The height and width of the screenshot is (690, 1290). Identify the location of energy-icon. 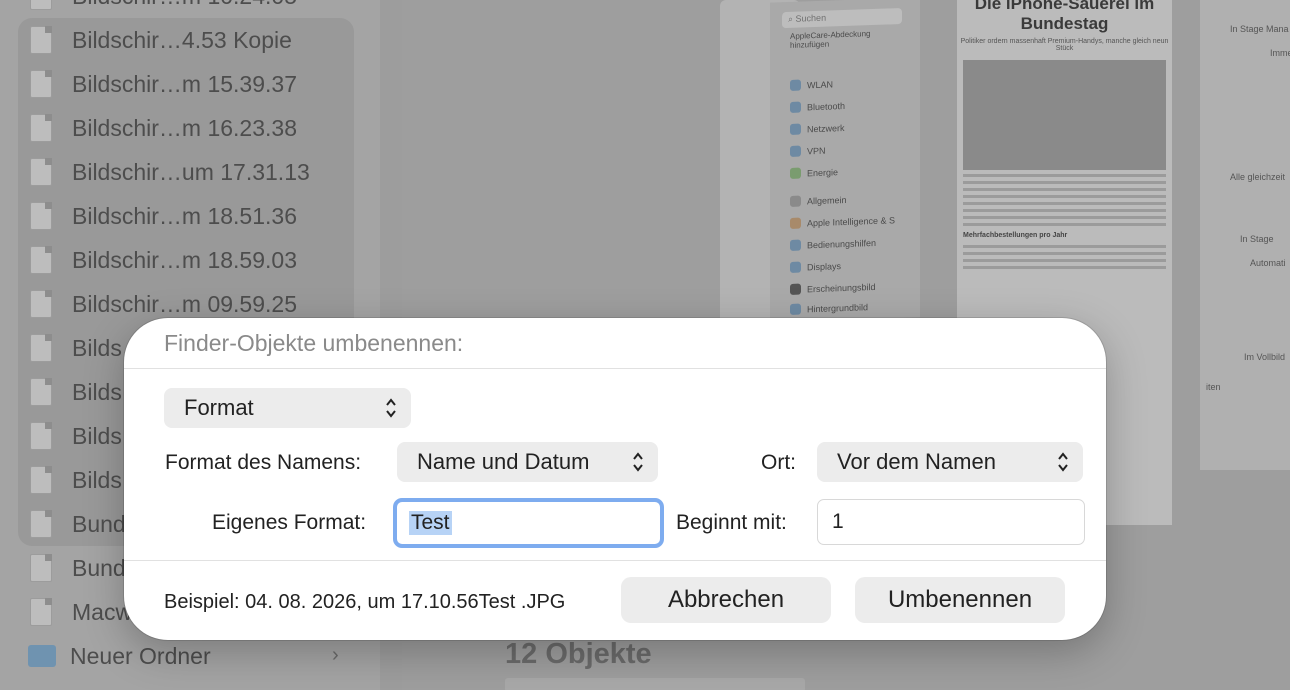
(795, 173).